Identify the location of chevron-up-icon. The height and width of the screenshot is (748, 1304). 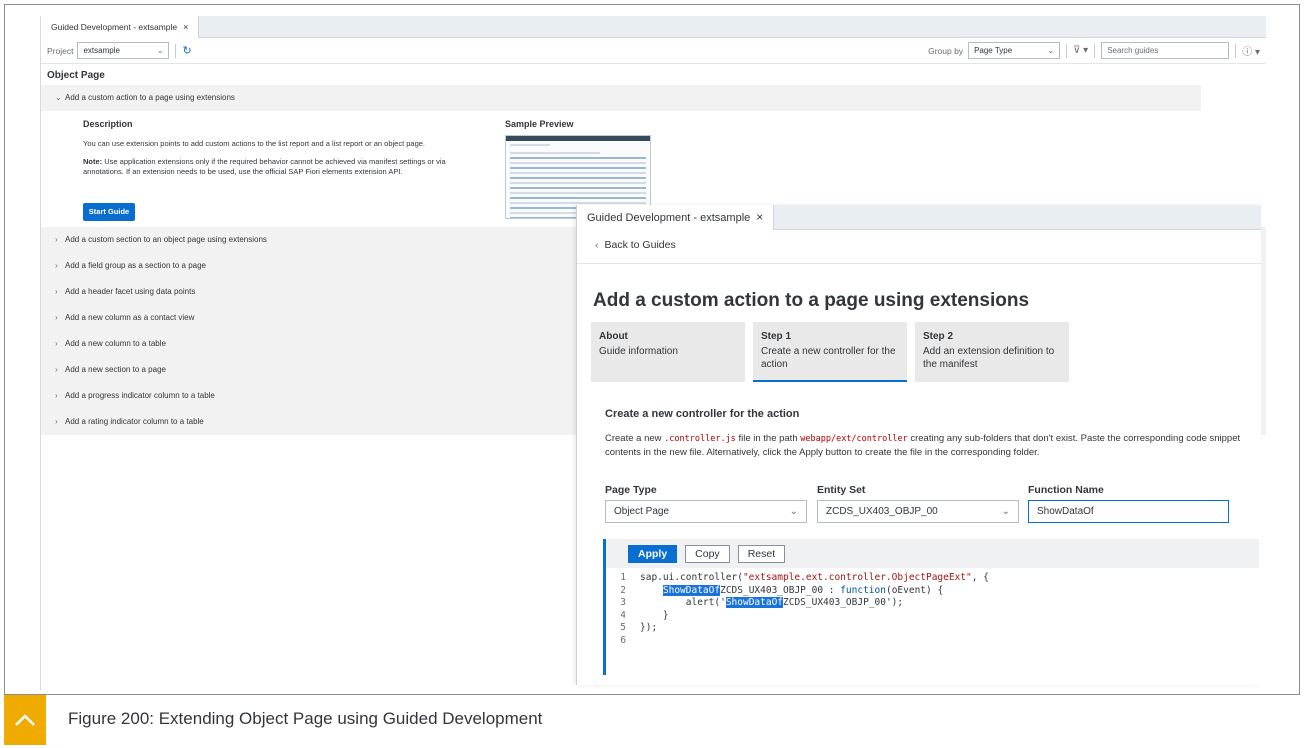
(25, 720).